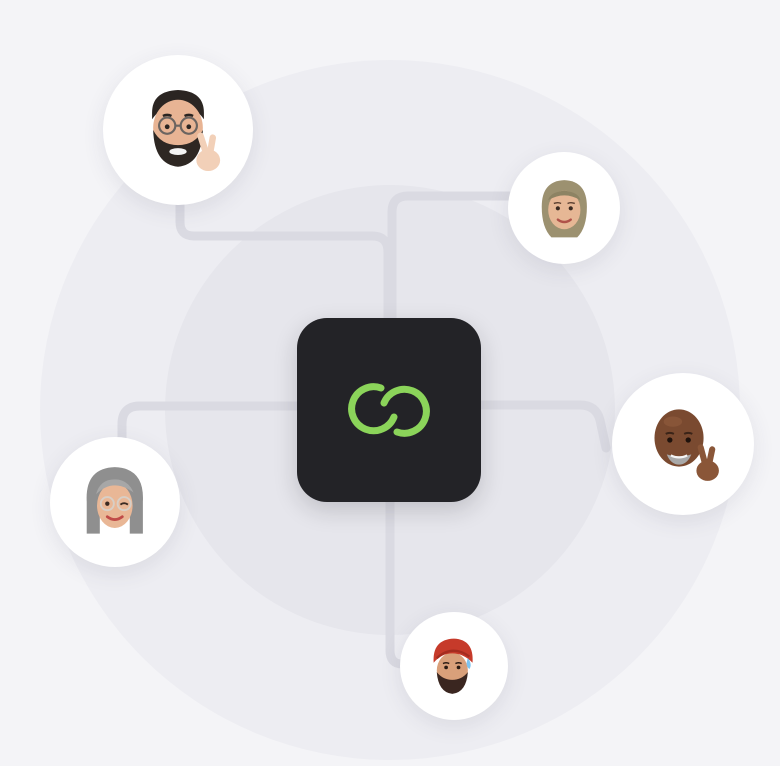 The height and width of the screenshot is (766, 780). I want to click on memoji-man-red-turban-icon, so click(453, 666).